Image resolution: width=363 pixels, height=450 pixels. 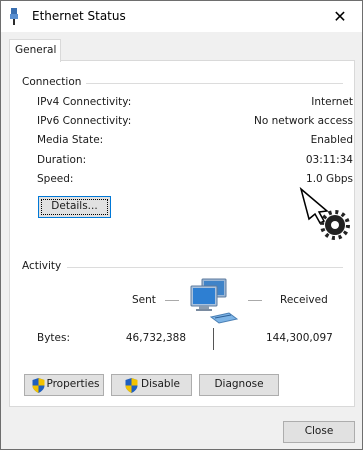 I want to click on sent-label: Sent, so click(x=144, y=300).